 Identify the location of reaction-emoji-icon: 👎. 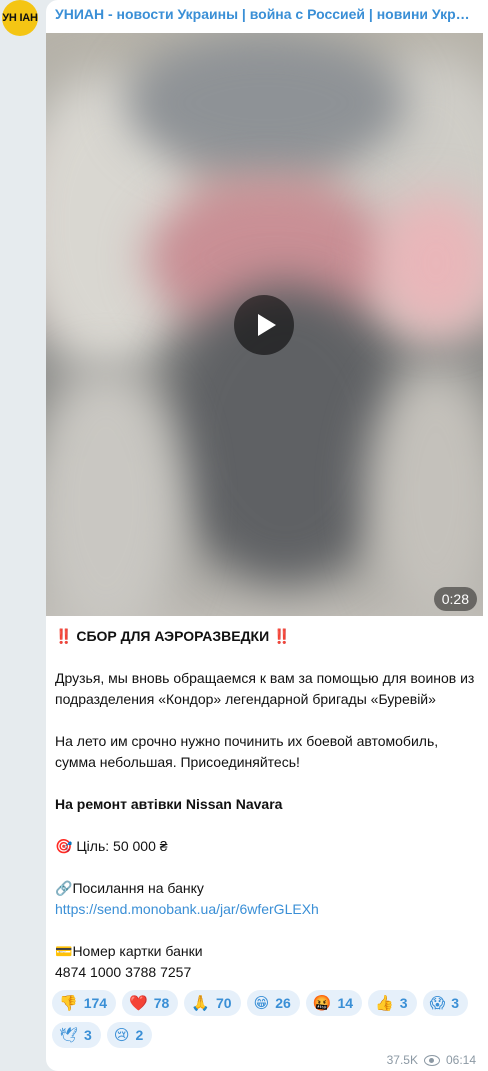
(68, 1003).